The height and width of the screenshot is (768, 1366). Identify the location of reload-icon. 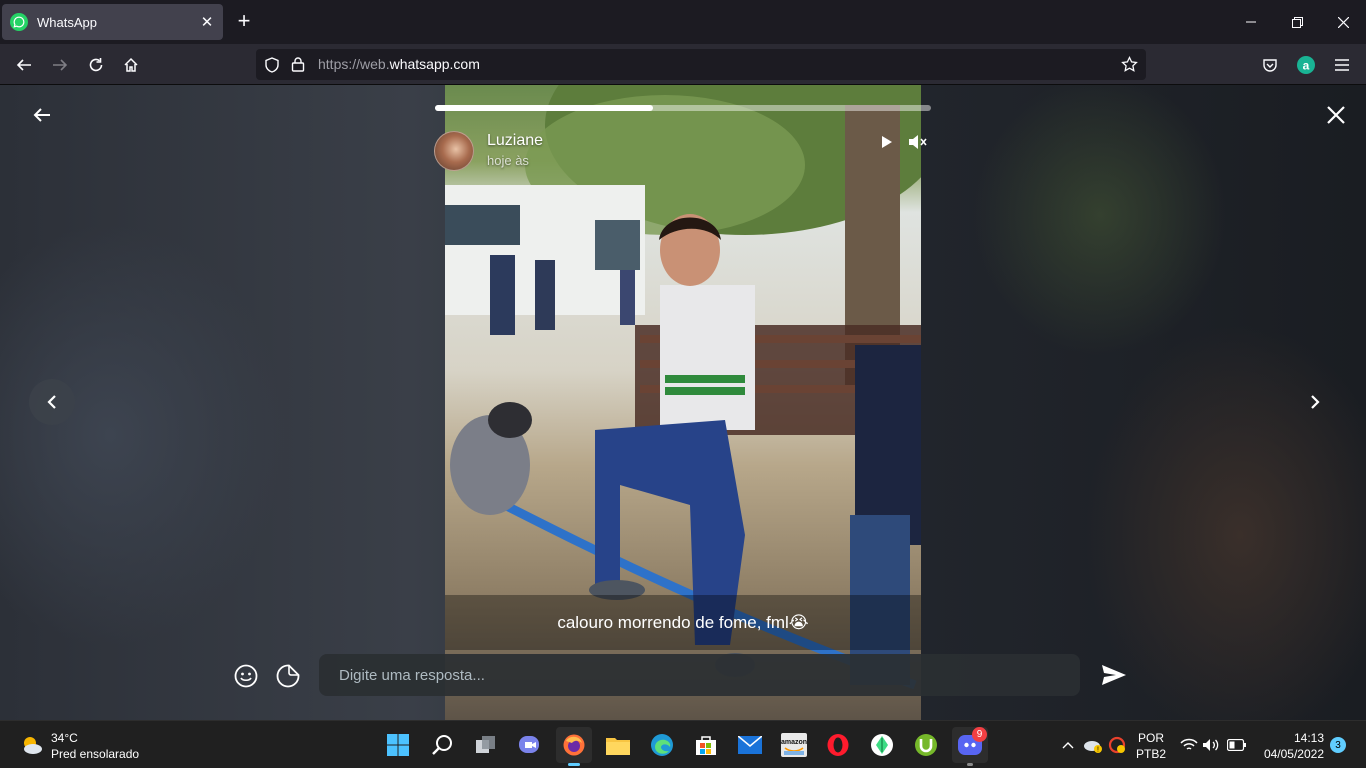
(96, 65).